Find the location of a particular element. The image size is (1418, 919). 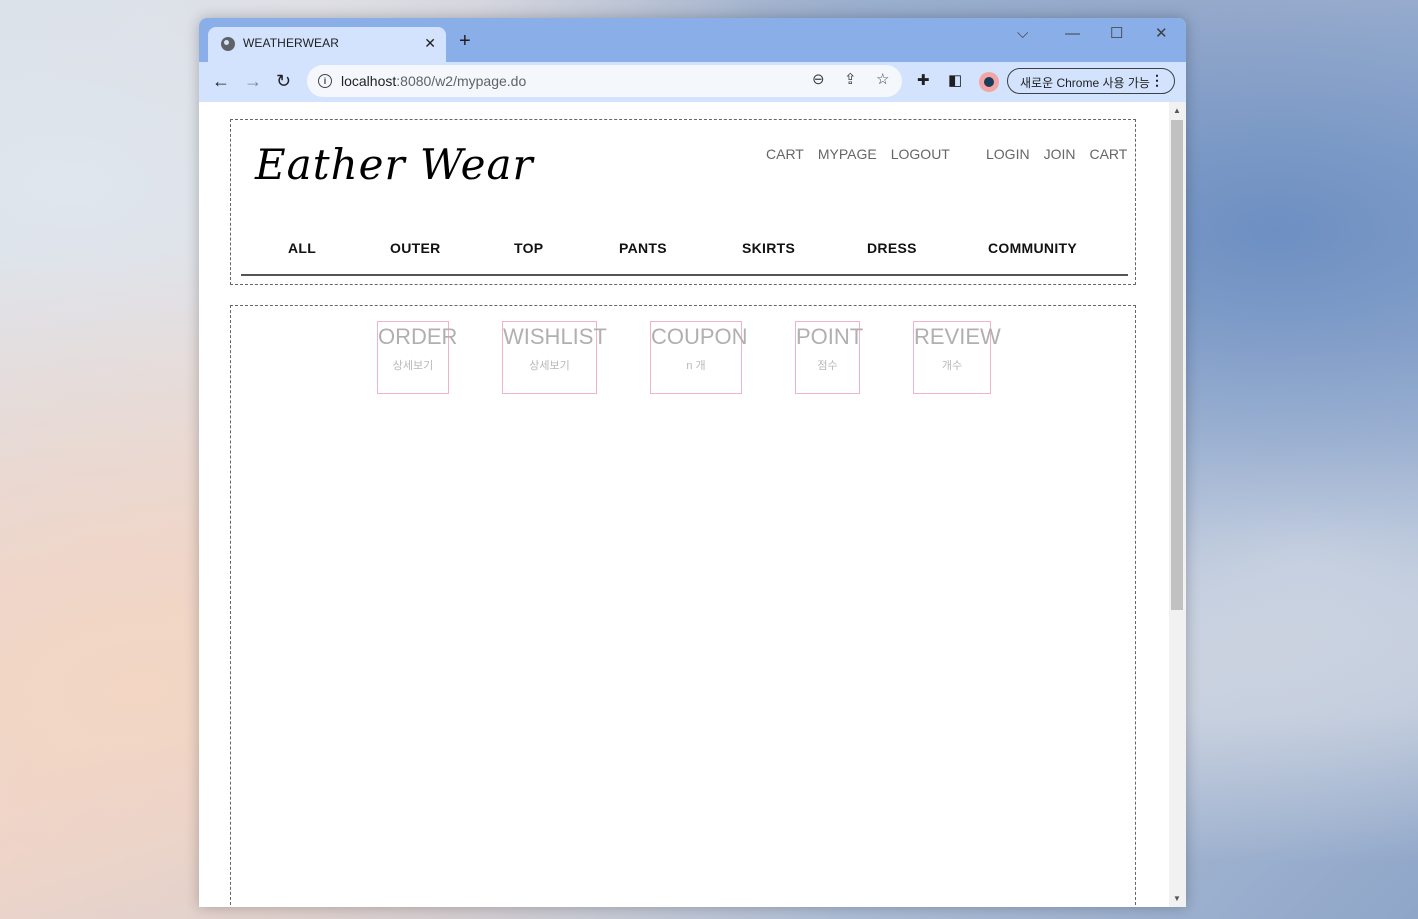

url-text: localhost:8080/w2/mypage.do is located at coordinates (433, 81).